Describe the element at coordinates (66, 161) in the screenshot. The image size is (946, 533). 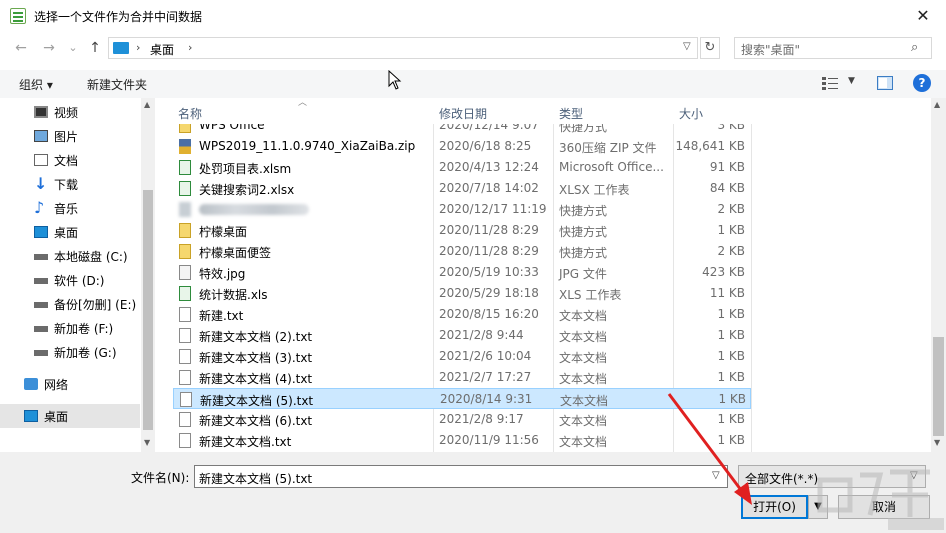
I see `sidebar-item-label: 文档` at that location.